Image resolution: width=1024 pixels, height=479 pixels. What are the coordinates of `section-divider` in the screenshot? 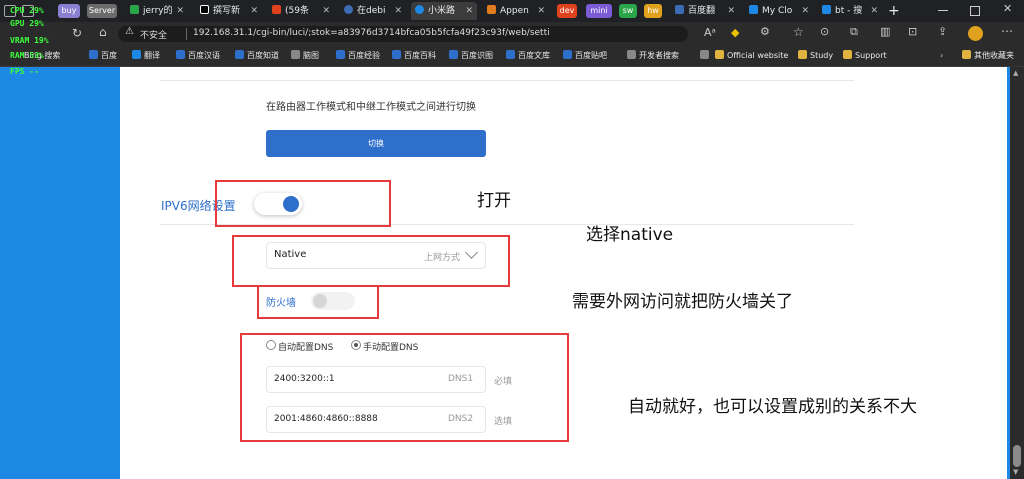 It's located at (507, 80).